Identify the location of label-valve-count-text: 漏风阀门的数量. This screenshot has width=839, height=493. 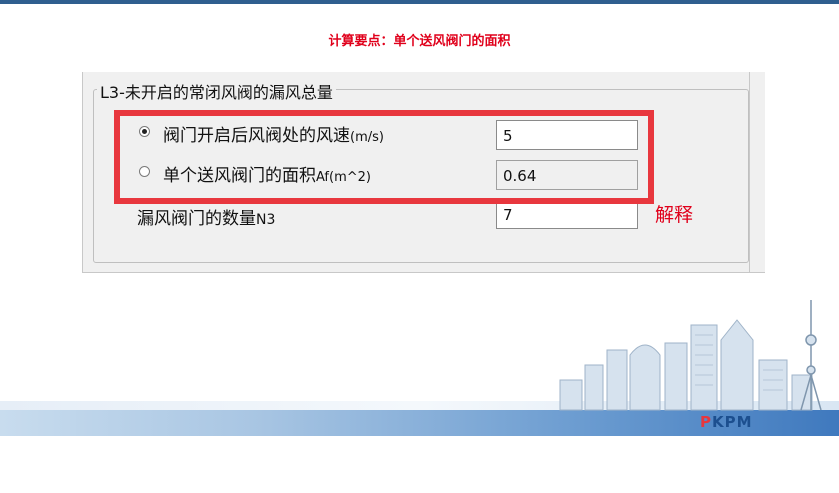
(196, 219).